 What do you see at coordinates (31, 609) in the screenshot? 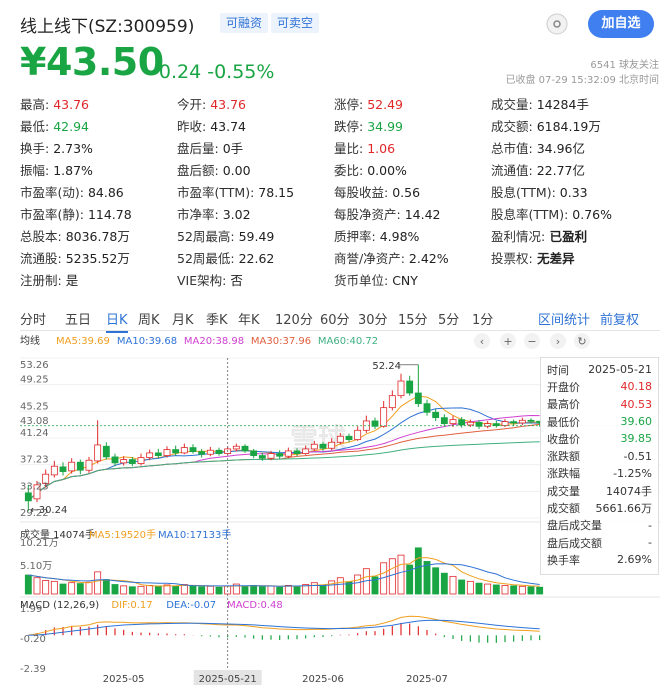
I see `macd-y-tick: 1.99` at bounding box center [31, 609].